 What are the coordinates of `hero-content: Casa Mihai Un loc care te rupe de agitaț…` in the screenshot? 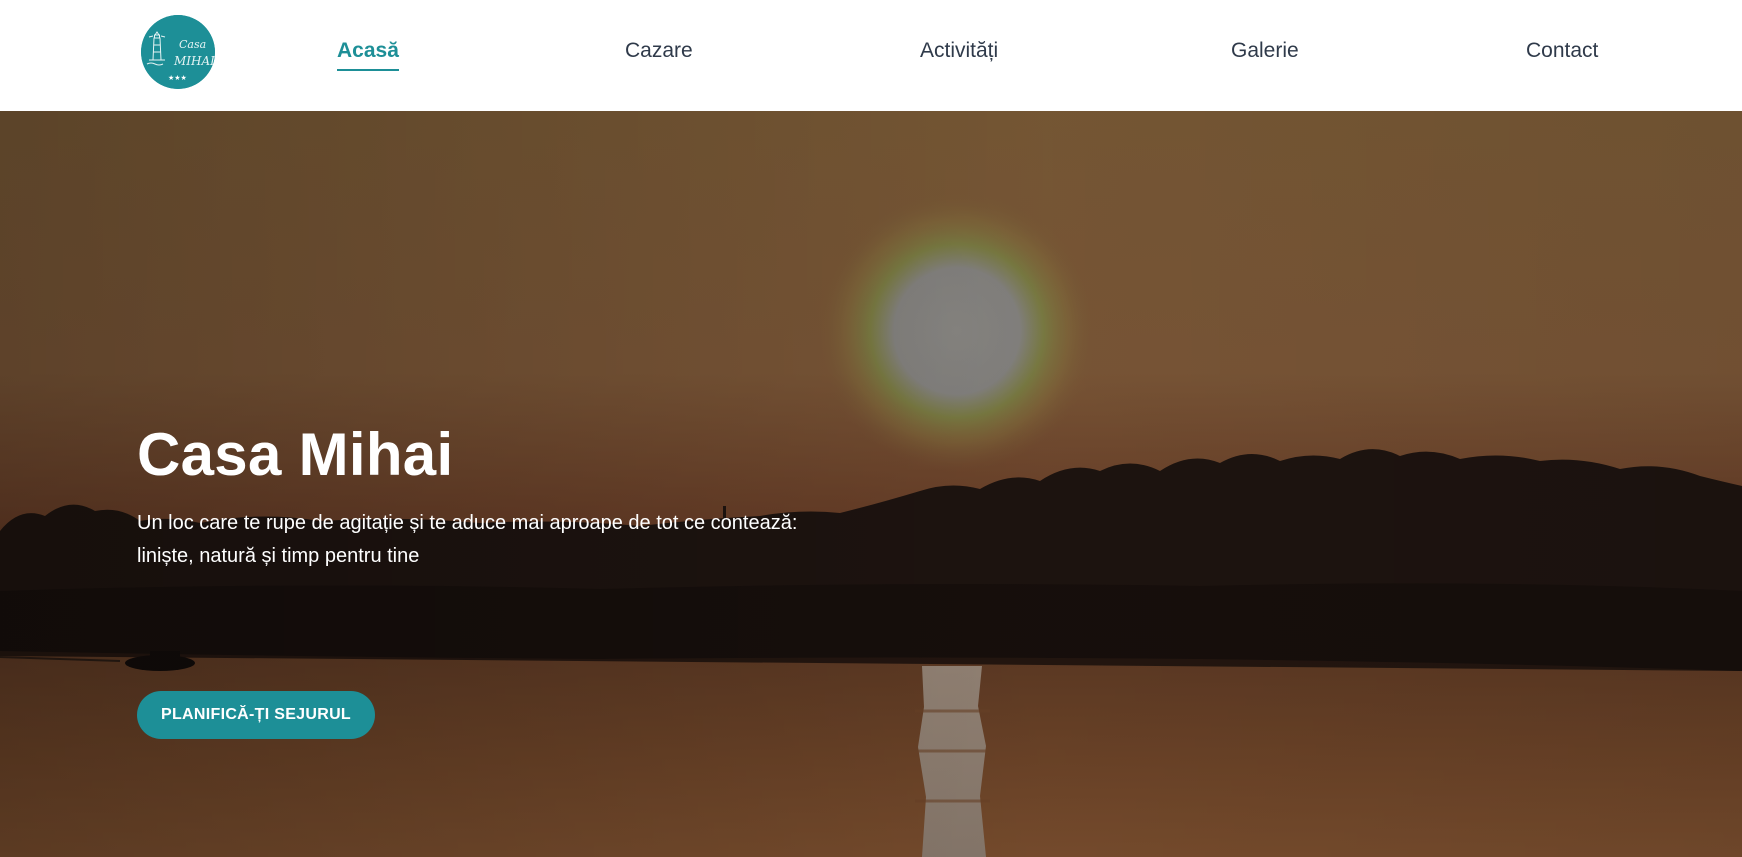 It's located at (587, 497).